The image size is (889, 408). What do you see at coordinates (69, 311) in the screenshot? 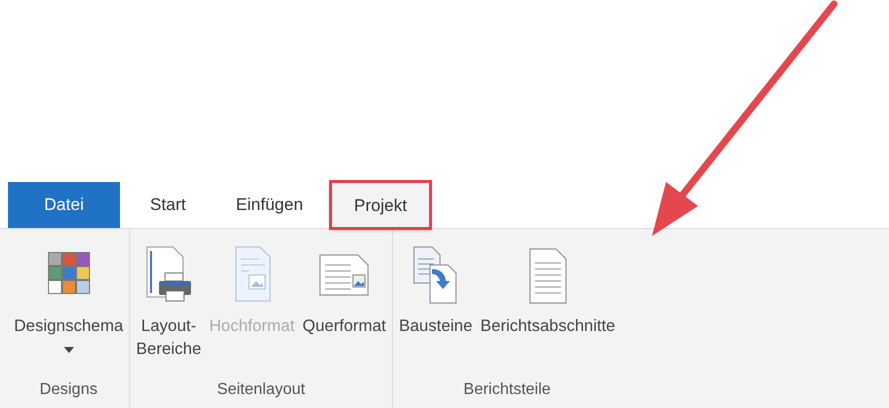
I see `ribbon-button: Designschema` at bounding box center [69, 311].